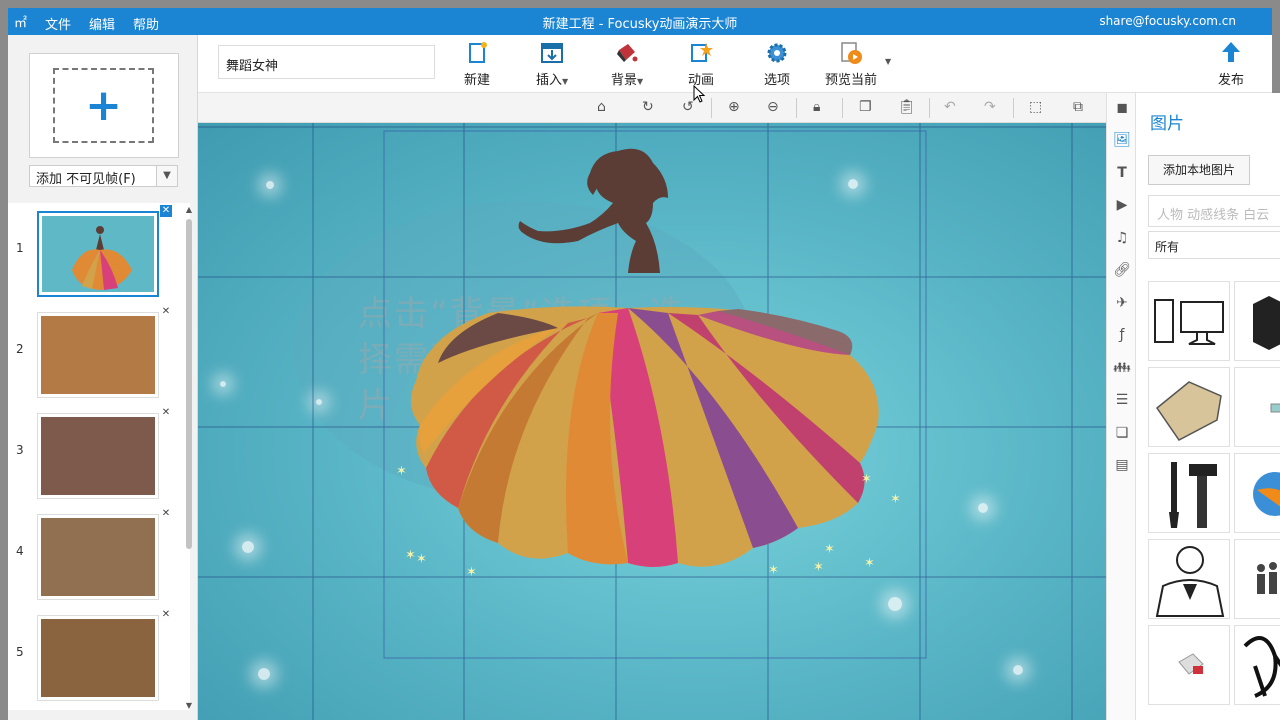  Describe the element at coordinates (1214, 245) in the screenshot. I see `image-filter-select: 所有` at that location.